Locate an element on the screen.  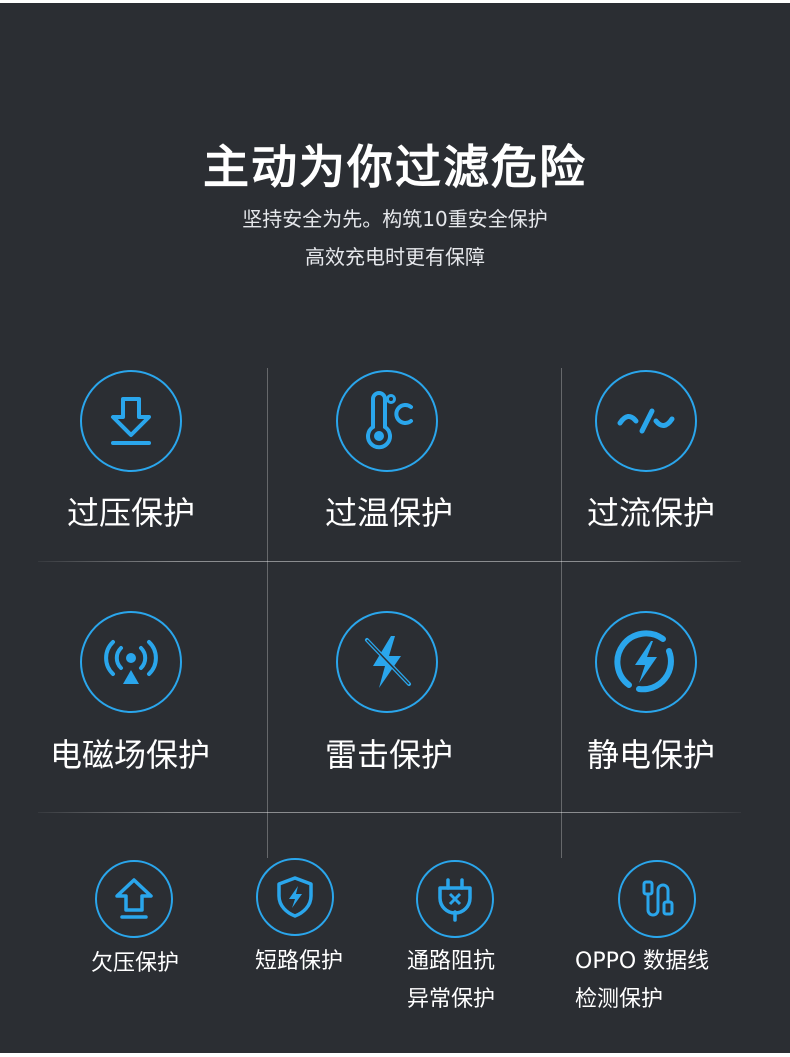
protection-label-cable-line2: 检测保护 is located at coordinates (619, 999).